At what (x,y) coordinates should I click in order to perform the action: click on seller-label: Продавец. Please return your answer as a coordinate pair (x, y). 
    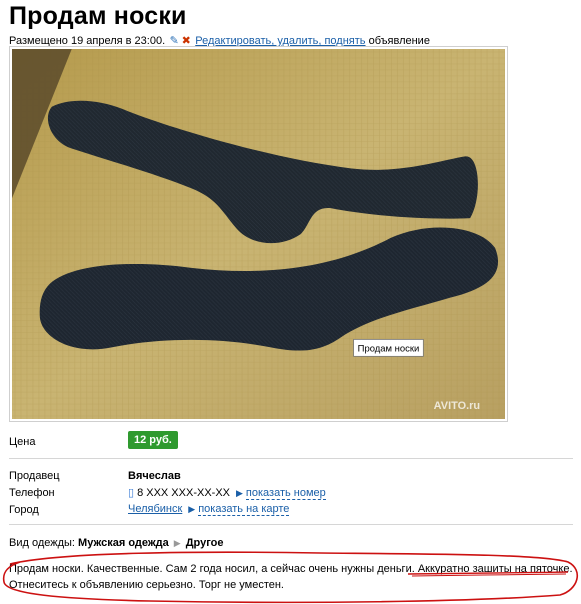
    Looking at the image, I should click on (34, 476).